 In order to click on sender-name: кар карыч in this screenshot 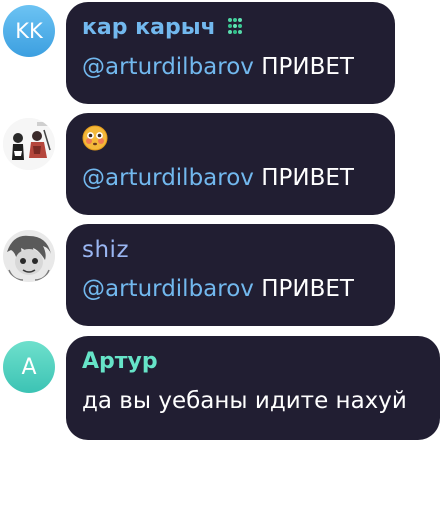, I will do `click(149, 27)`.